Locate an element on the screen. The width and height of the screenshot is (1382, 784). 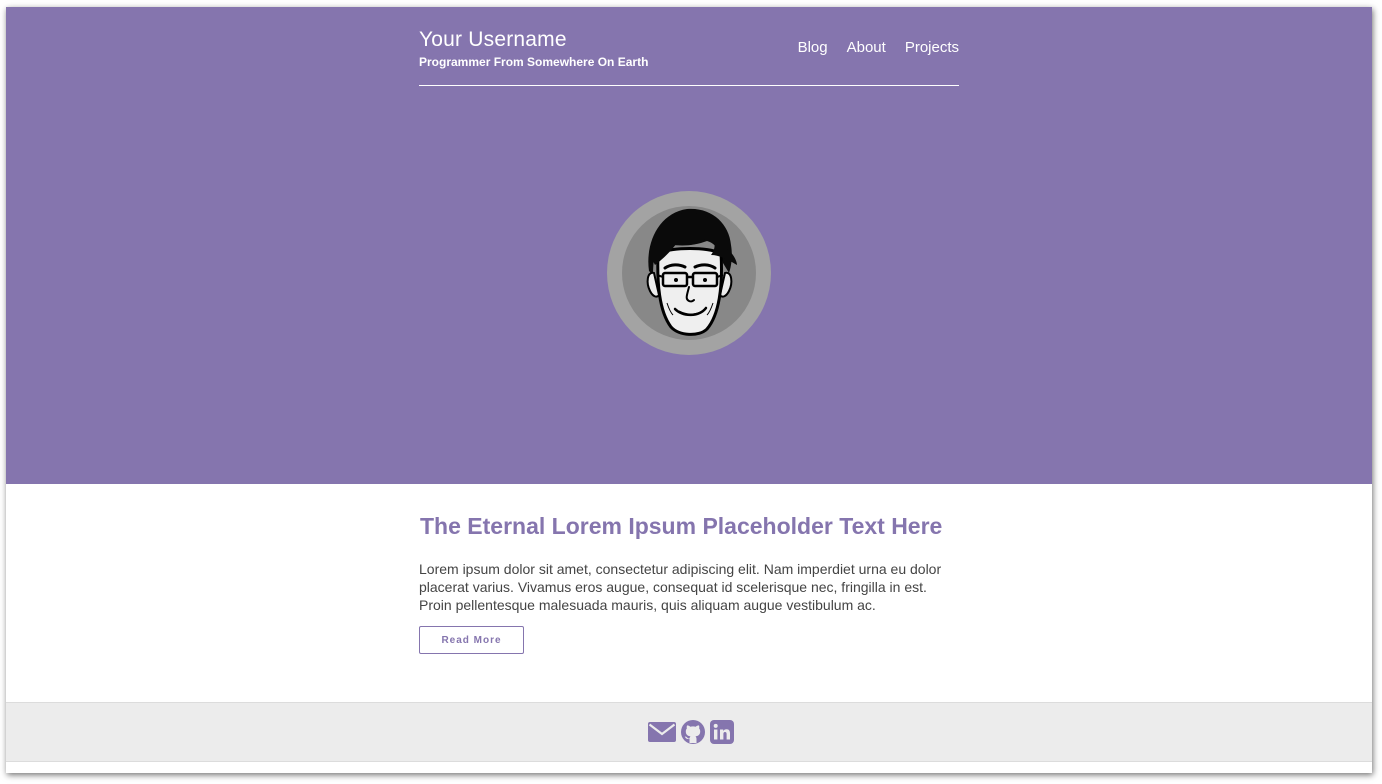
read-more-button: Read More is located at coordinates (471, 640).